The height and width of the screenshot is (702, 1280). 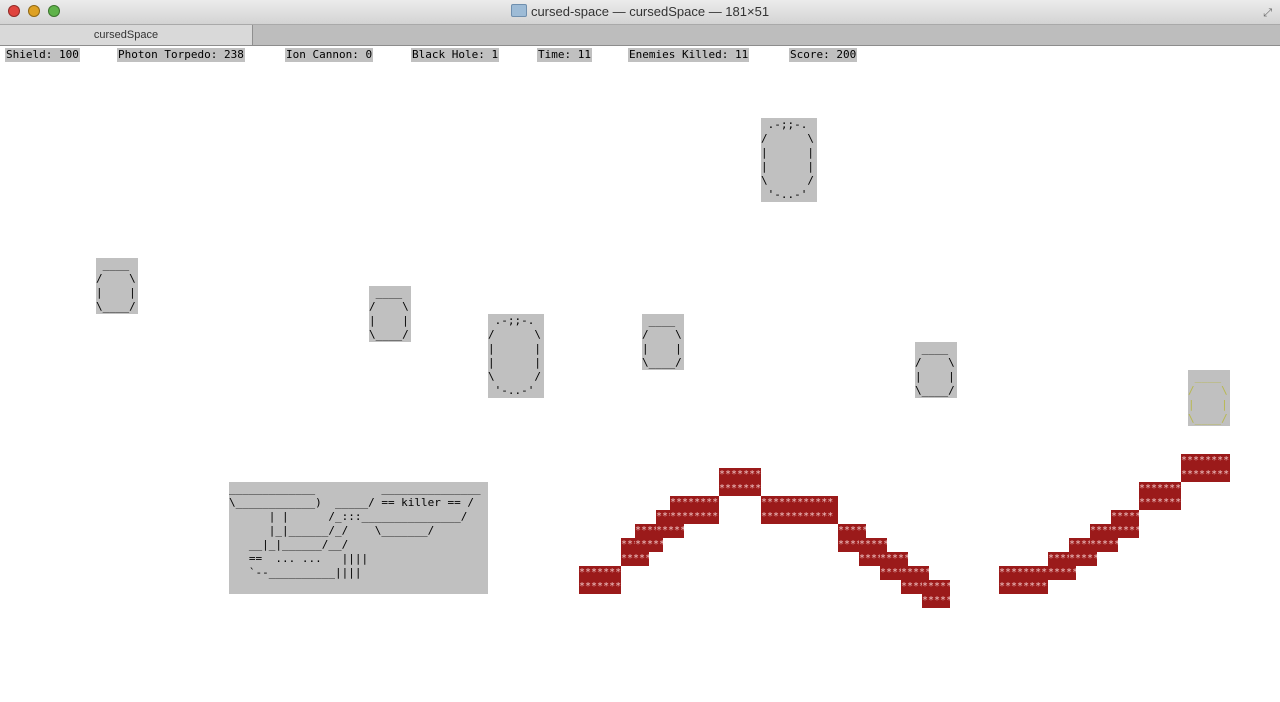 I want to click on title-bar: cursed-space — cursedSpace — 181×51 ⤢, so click(x=640, y=12).